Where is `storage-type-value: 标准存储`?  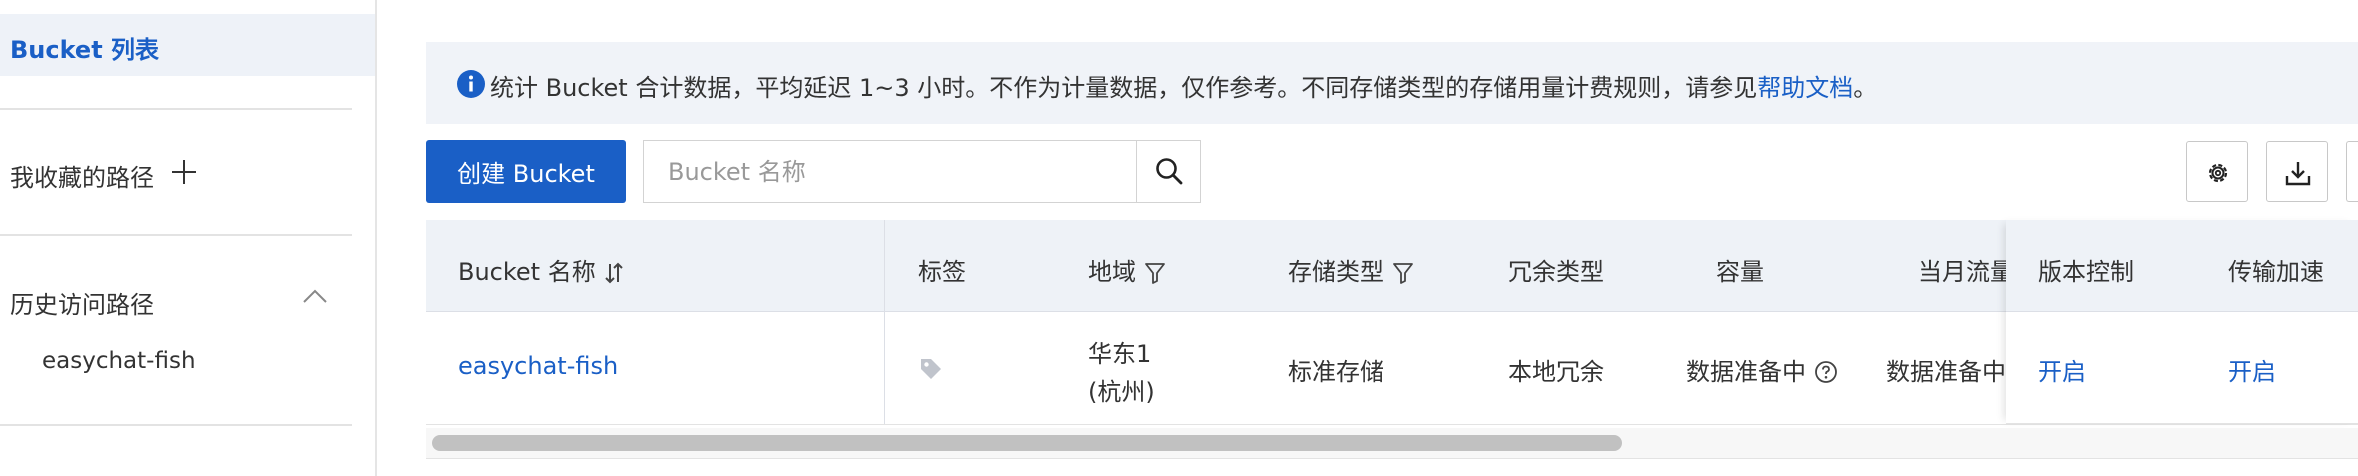 storage-type-value: 标准存储 is located at coordinates (1336, 372).